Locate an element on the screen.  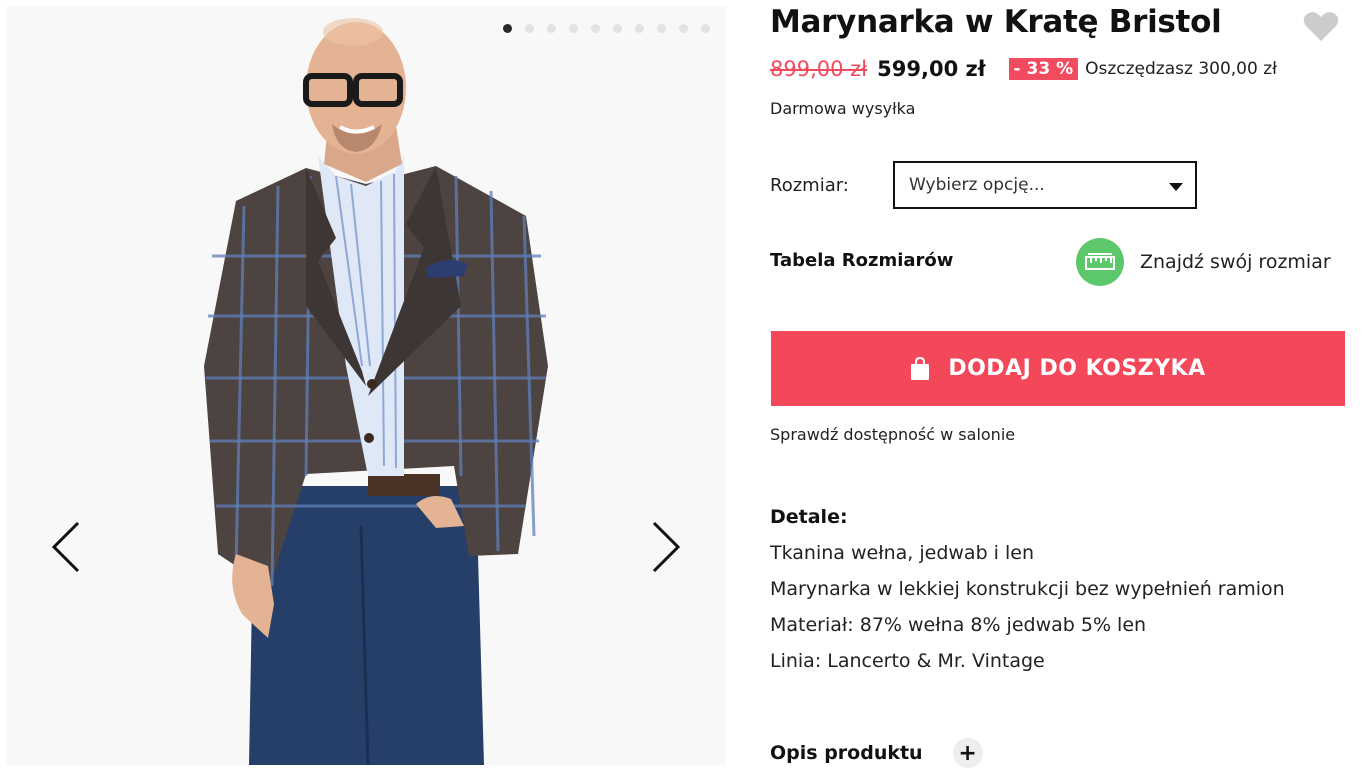
details-item: Materiał: 87% wełna 8% jedwab 5% len is located at coordinates (958, 625).